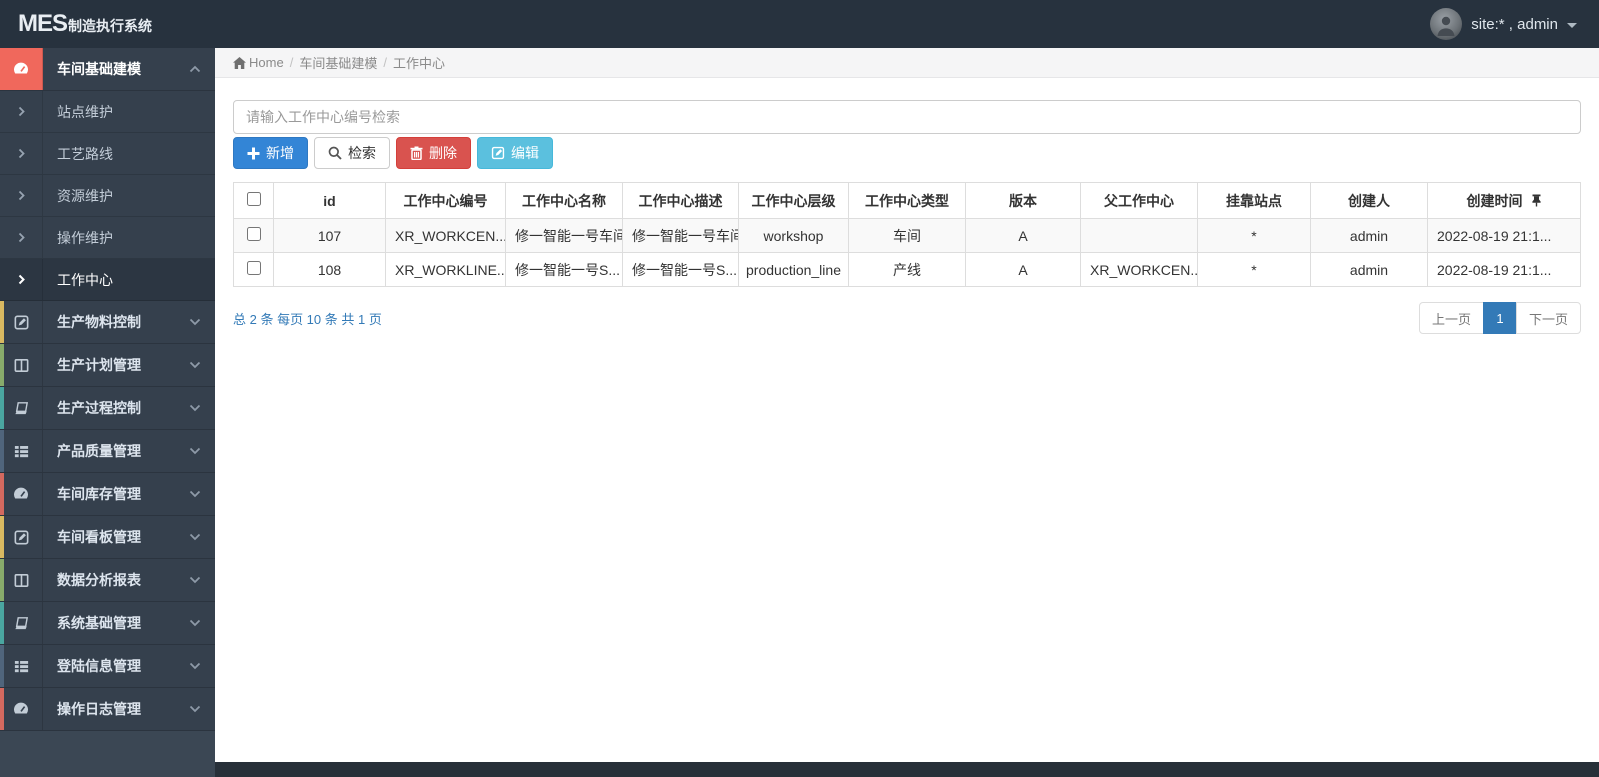 This screenshot has height=777, width=1599. Describe the element at coordinates (793, 200) in the screenshot. I see `column-header-level: 工作中心层级` at that location.